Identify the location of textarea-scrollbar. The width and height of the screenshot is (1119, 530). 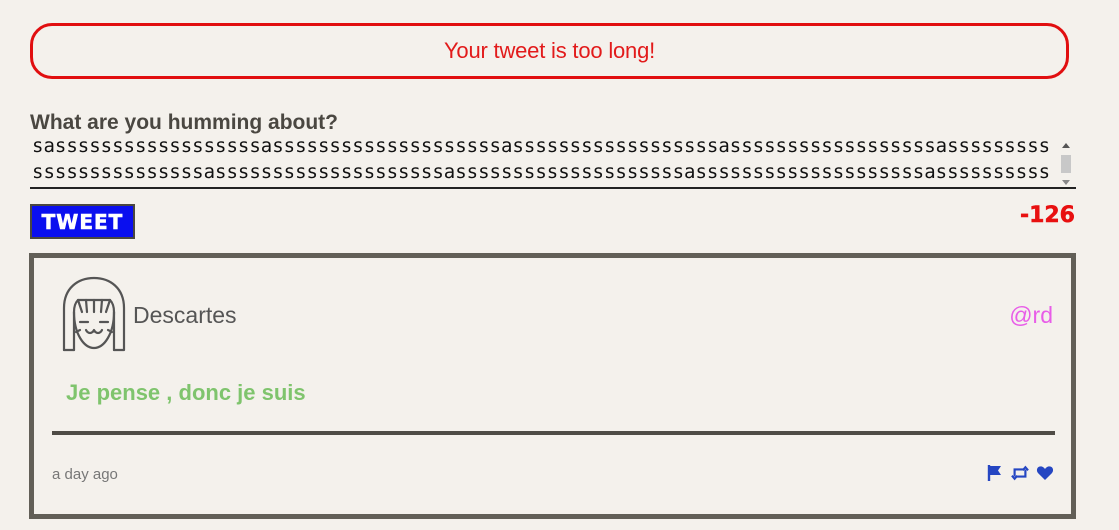
(1066, 163).